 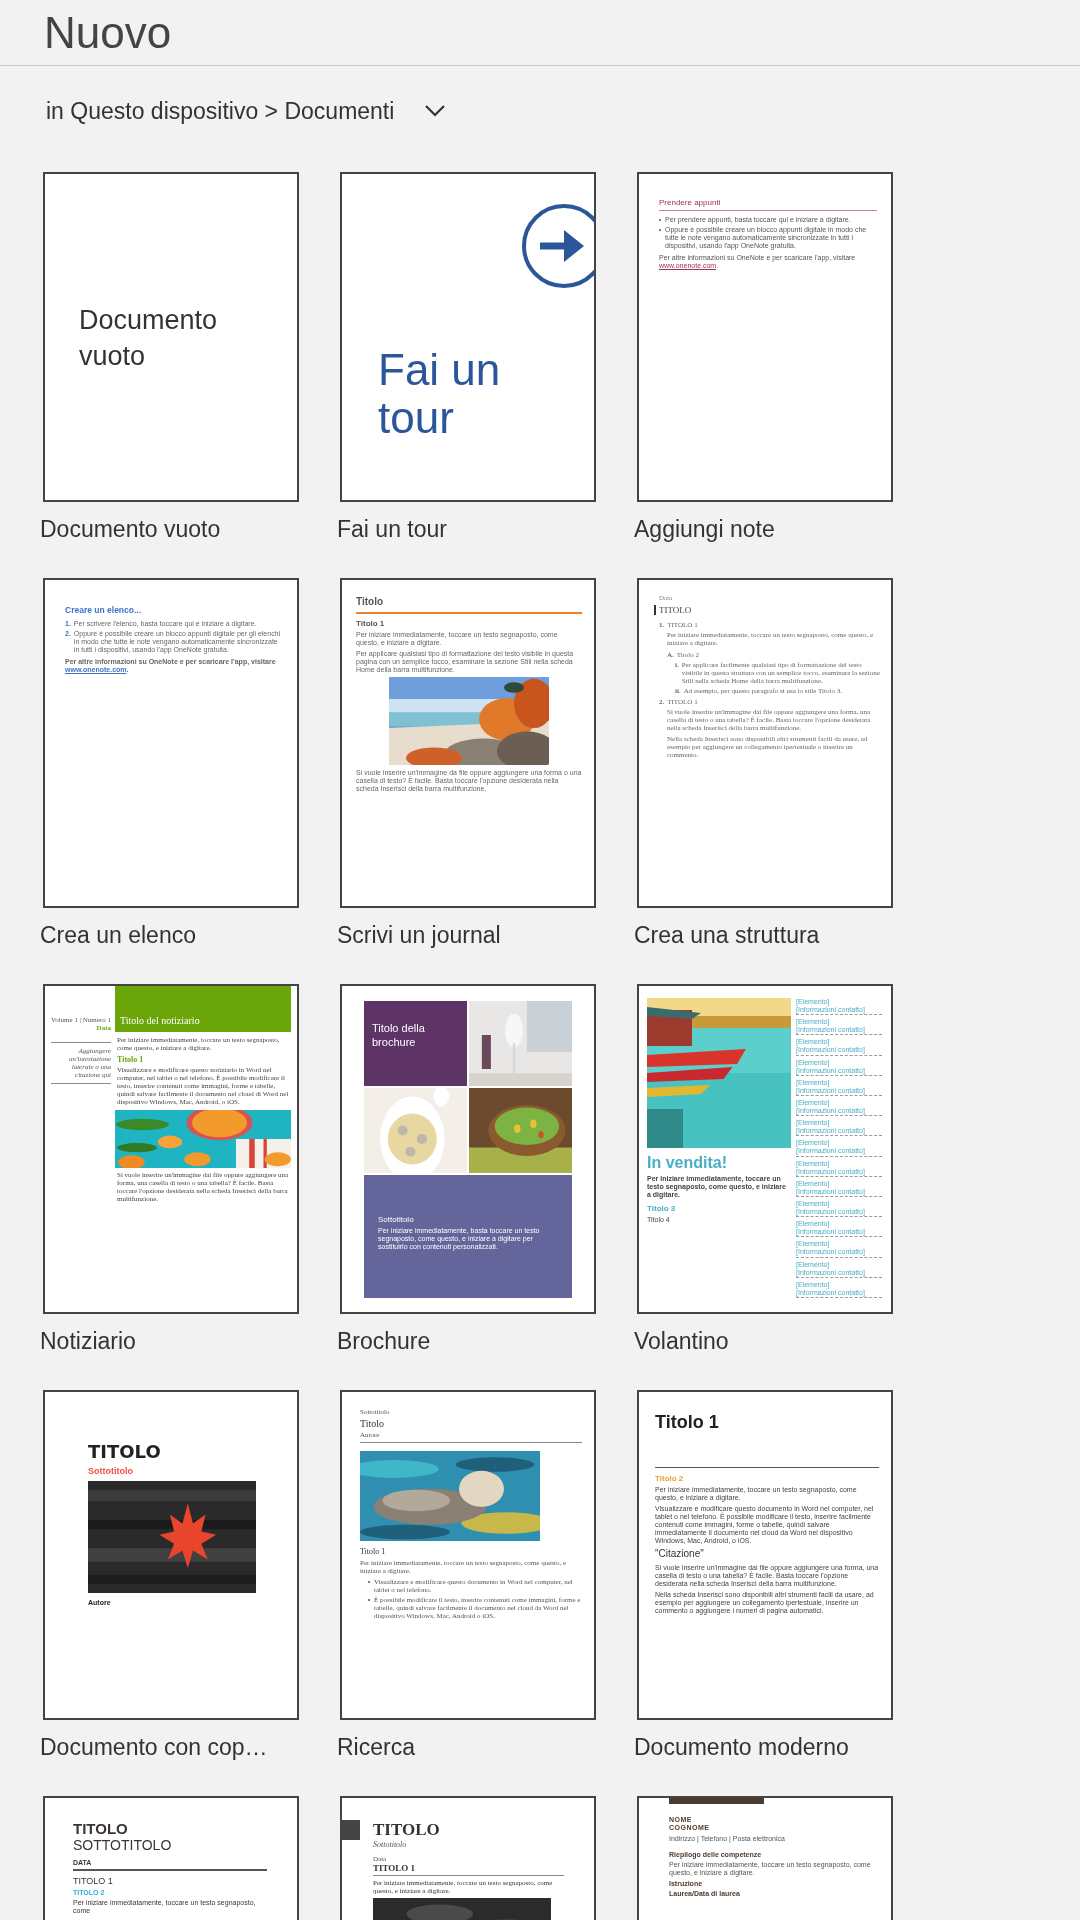 What do you see at coordinates (440, 394) in the screenshot?
I see `thumbnail-text: Fai un tour` at bounding box center [440, 394].